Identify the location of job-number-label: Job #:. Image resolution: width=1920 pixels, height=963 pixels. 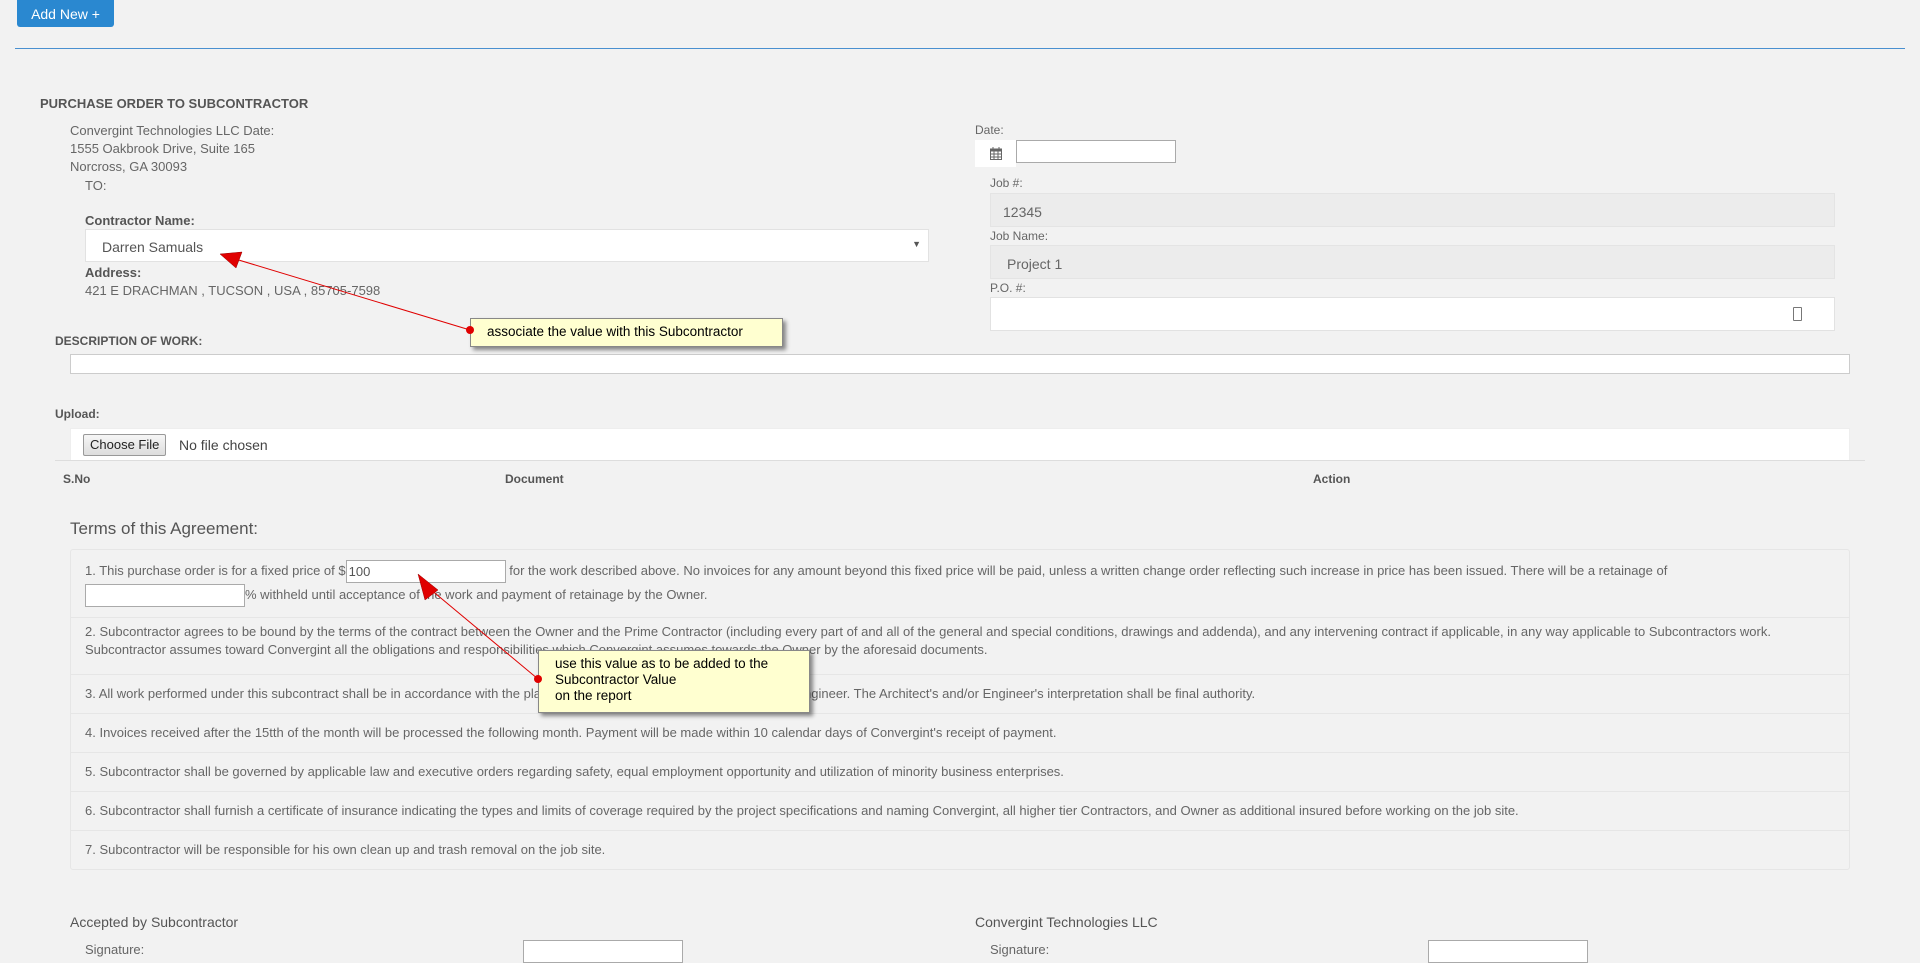
(1006, 183).